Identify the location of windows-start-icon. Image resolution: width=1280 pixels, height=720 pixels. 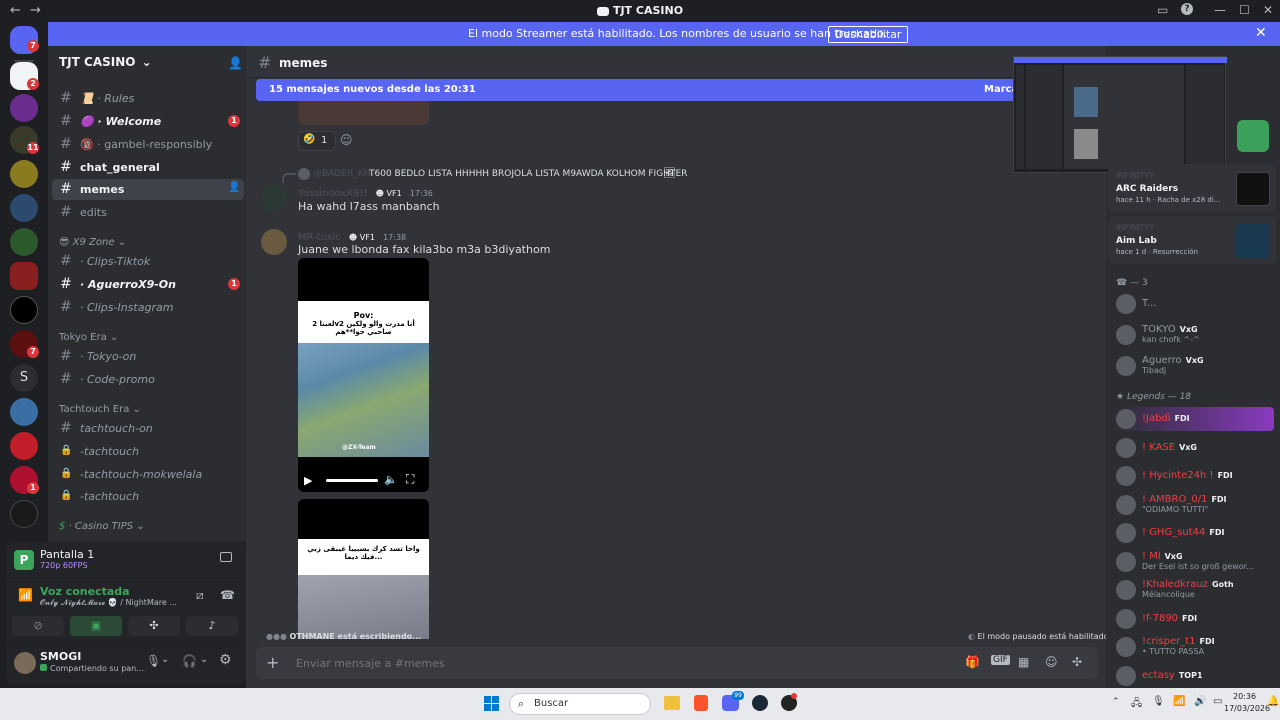
(492, 704).